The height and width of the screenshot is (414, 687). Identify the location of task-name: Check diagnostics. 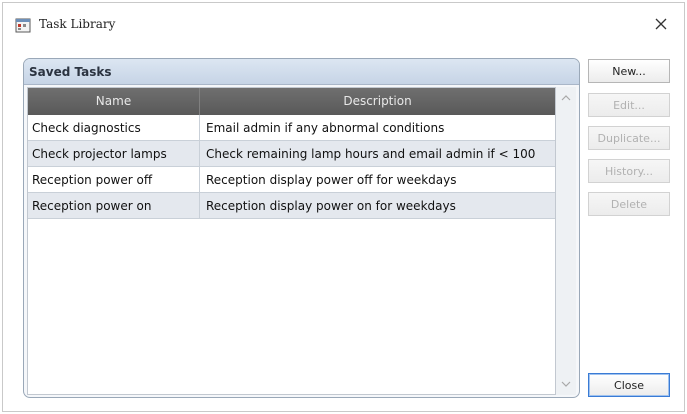
(114, 128).